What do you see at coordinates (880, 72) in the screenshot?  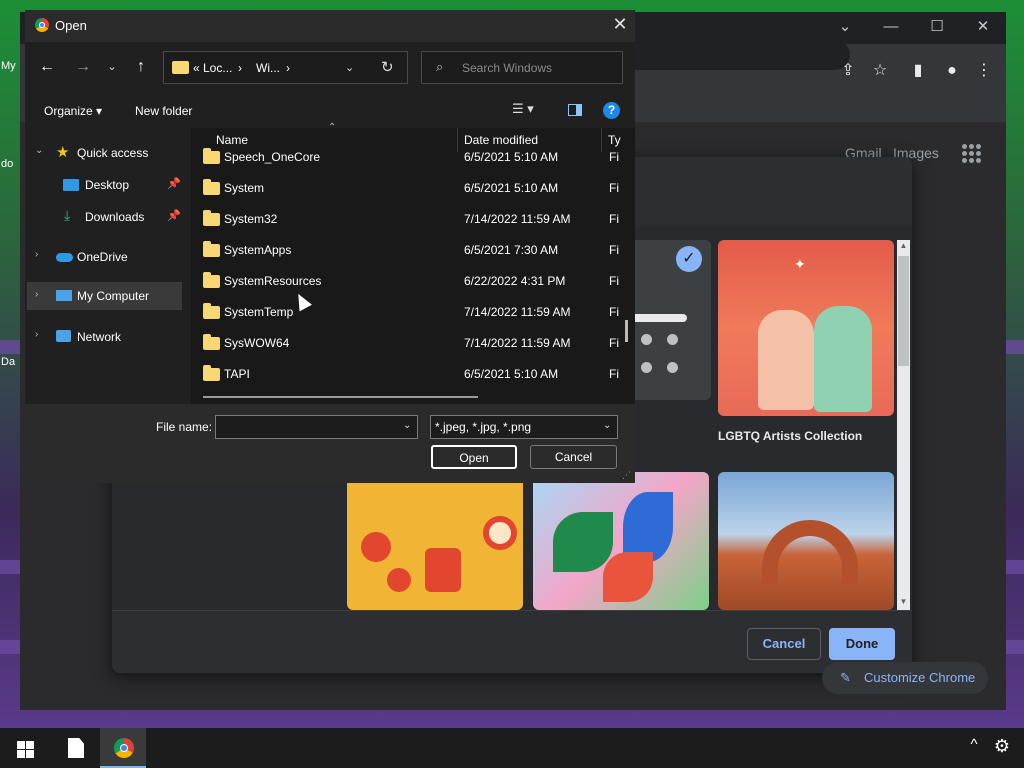 I see `bookmark-star-icon: ☆` at bounding box center [880, 72].